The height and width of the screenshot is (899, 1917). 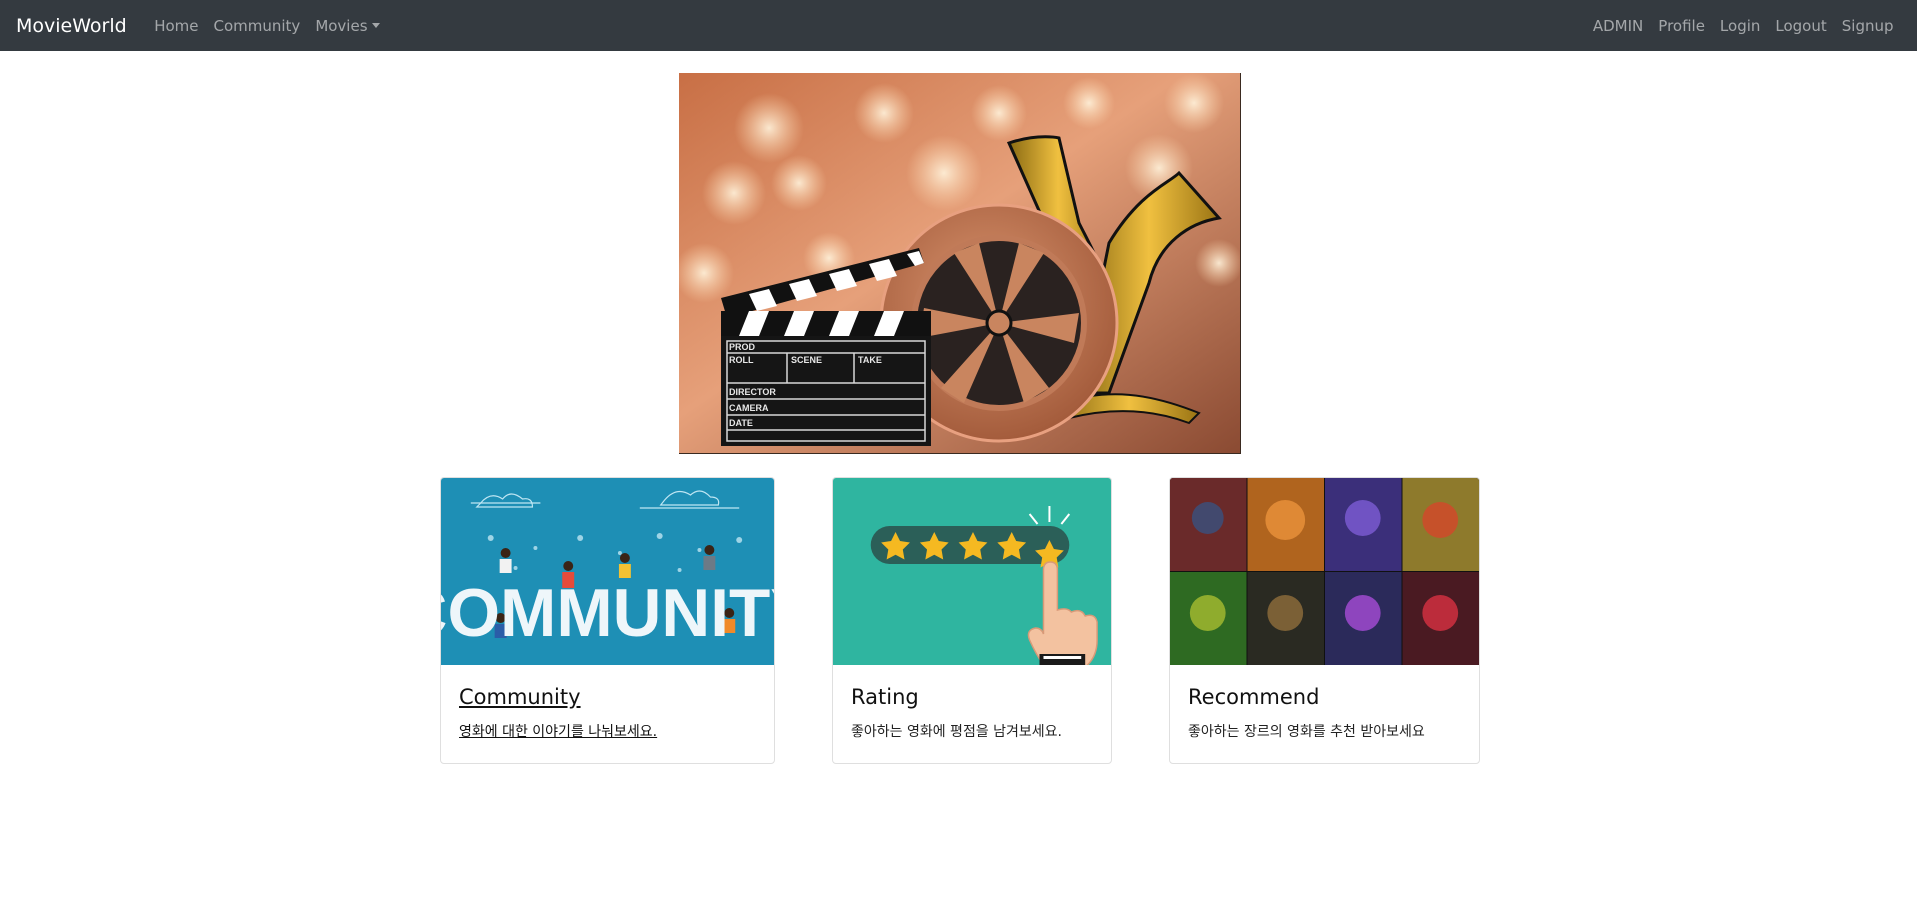 I want to click on card-rating: Rating 좋아하는 영화에 평점을 남겨보세요., so click(x=972, y=620).